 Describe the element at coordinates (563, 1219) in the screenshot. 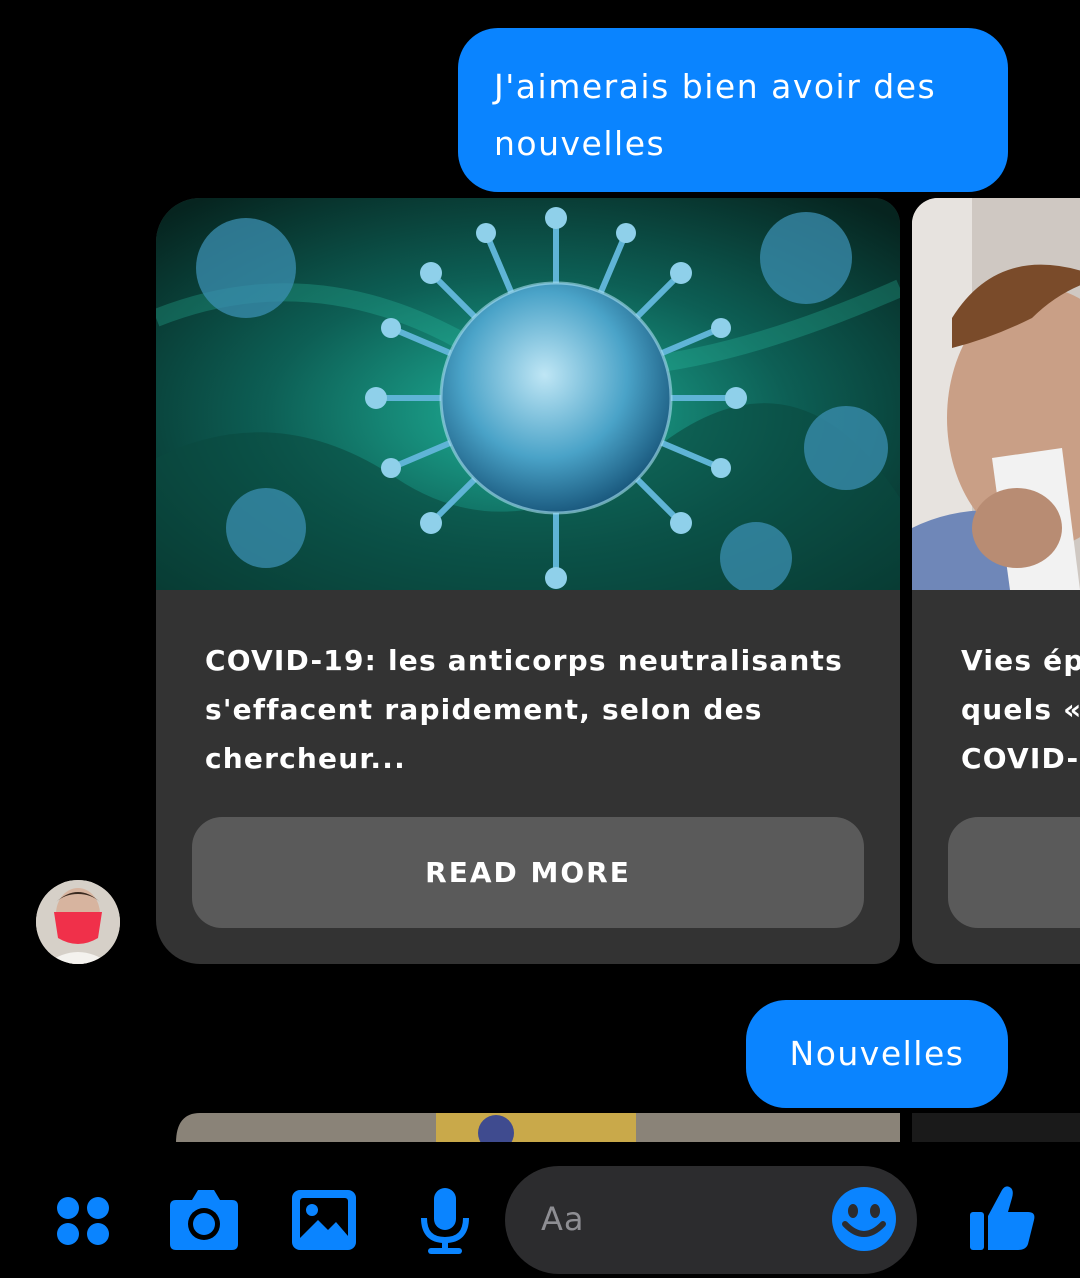

I see `message-input-placeholder: Aa` at that location.